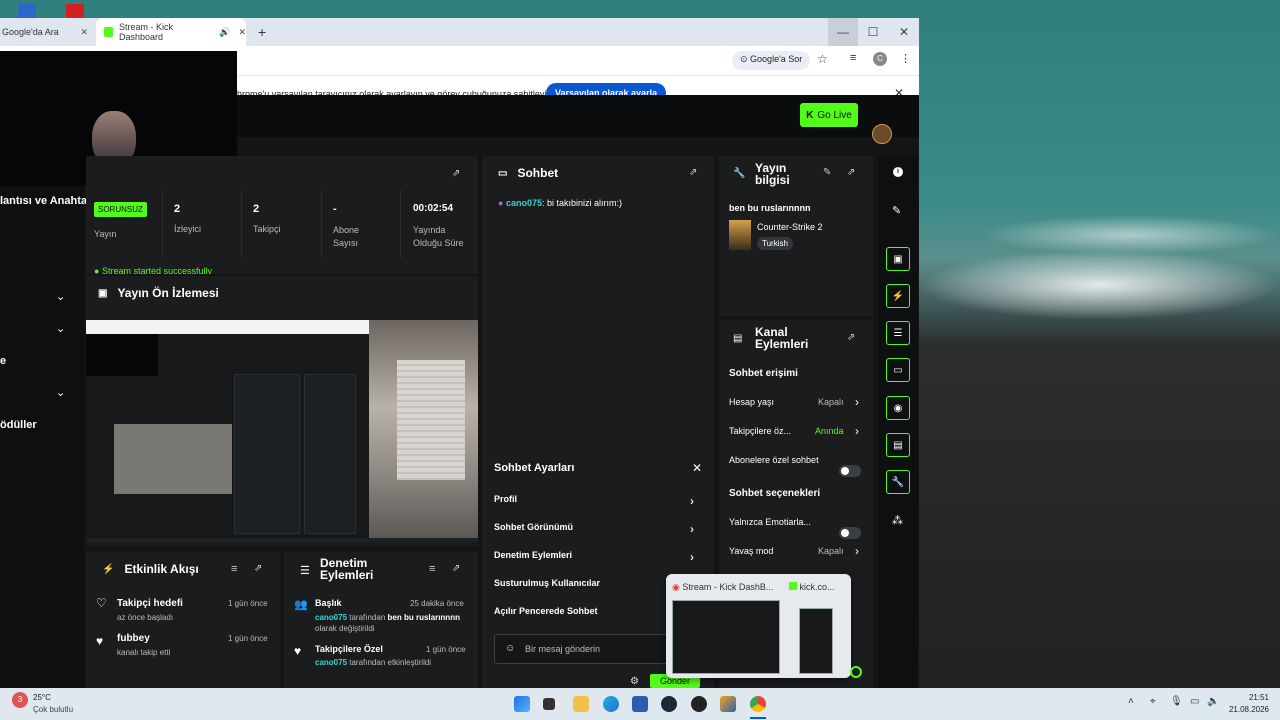  What do you see at coordinates (799, 551) in the screenshot?
I see `slow-mode-row: Yavaş mod Kapalı ›` at bounding box center [799, 551].